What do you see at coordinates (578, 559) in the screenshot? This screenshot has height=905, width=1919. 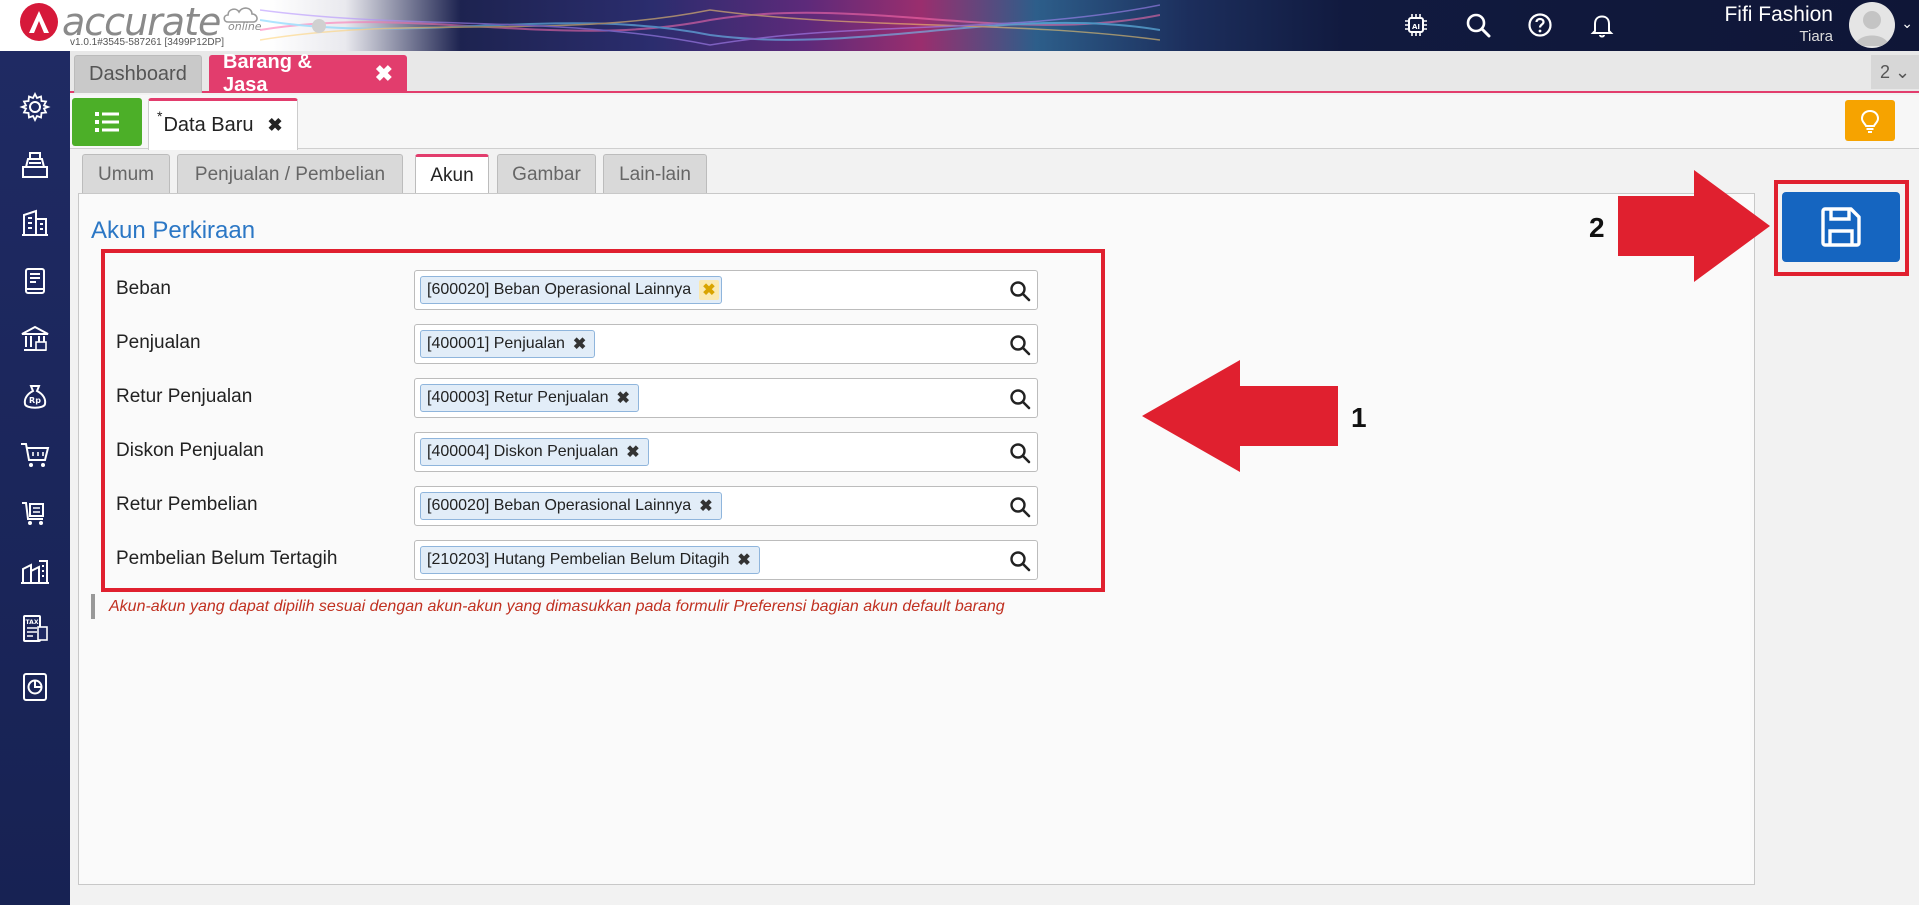 I see `chip-value: [210203] Hutang Pembelian Belum Ditagih` at bounding box center [578, 559].